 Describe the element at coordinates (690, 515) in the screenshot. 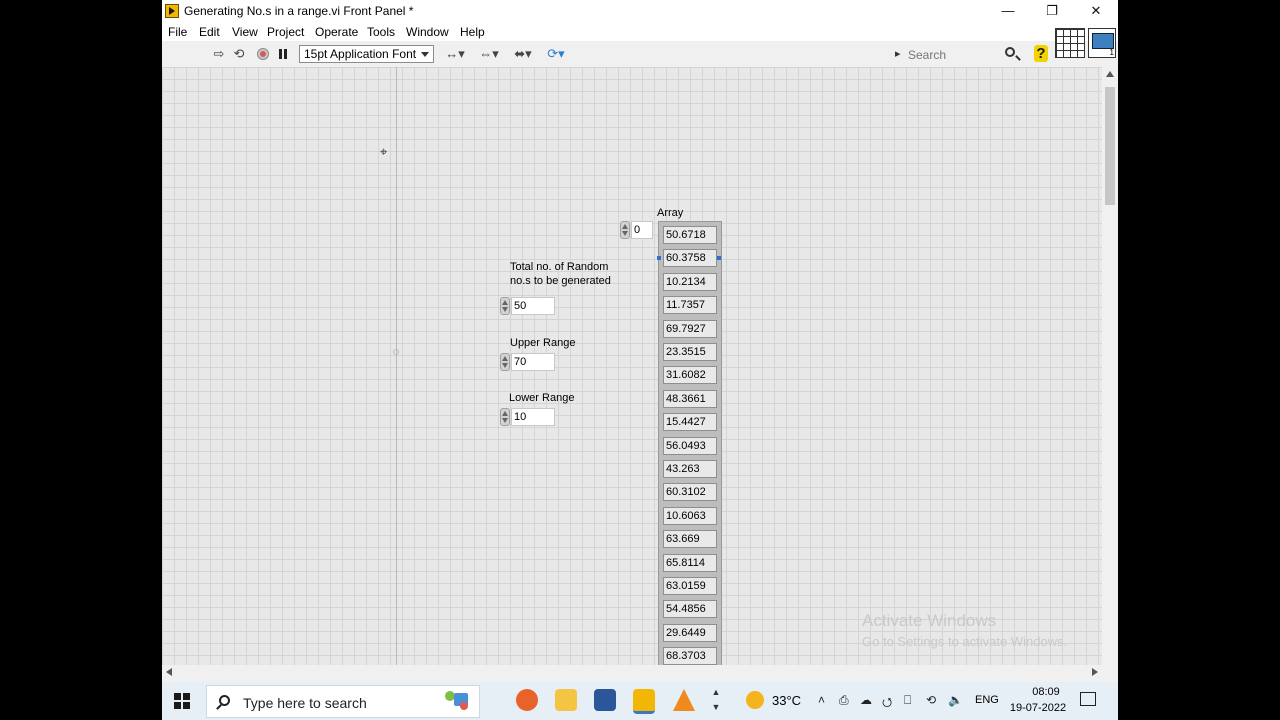

I see `array-element: 10.6063` at that location.